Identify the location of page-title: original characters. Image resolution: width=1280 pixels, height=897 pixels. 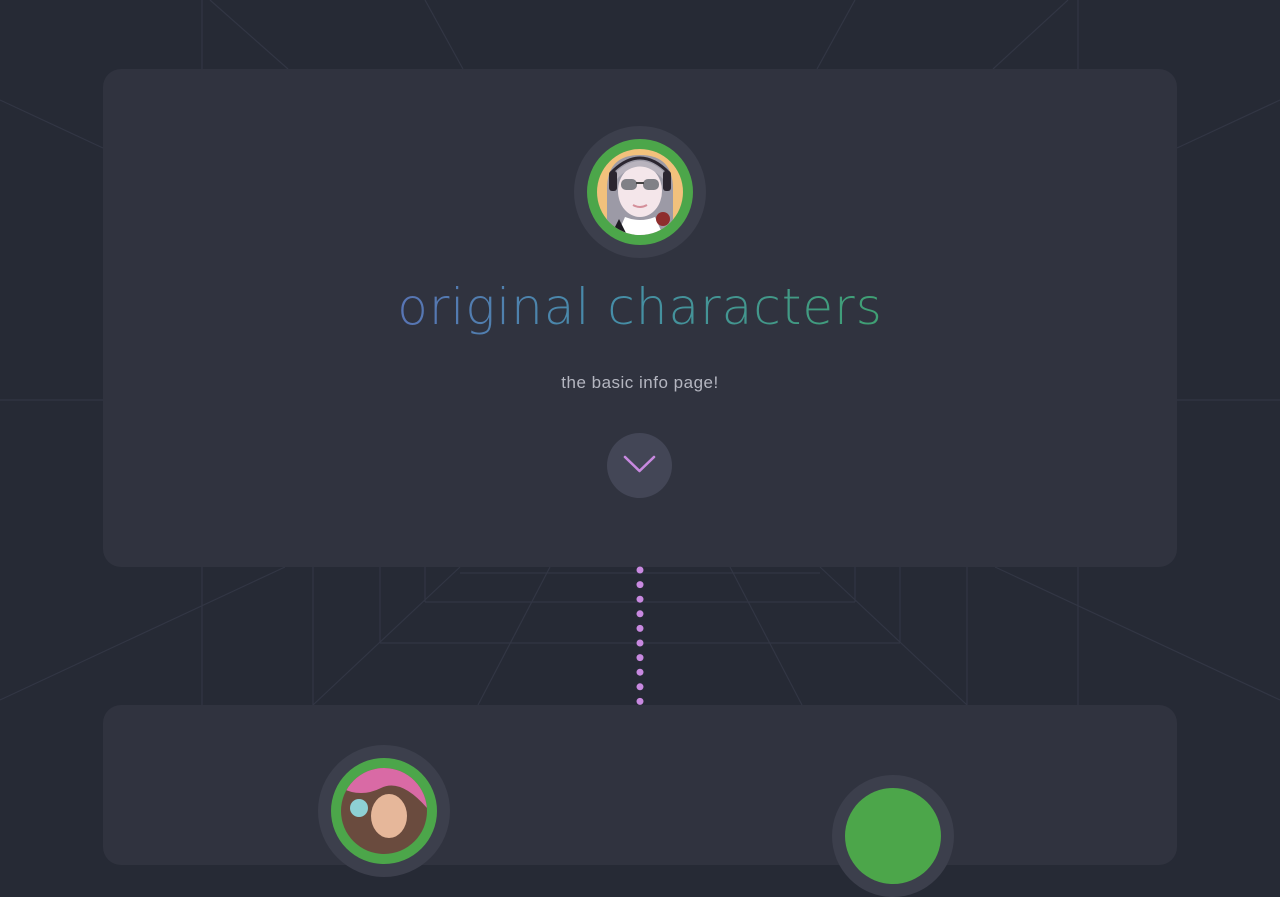
(640, 307).